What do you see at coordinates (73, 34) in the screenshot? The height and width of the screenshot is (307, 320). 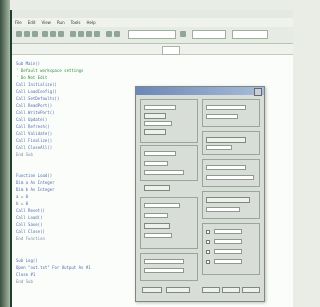 I see `run-icon` at bounding box center [73, 34].